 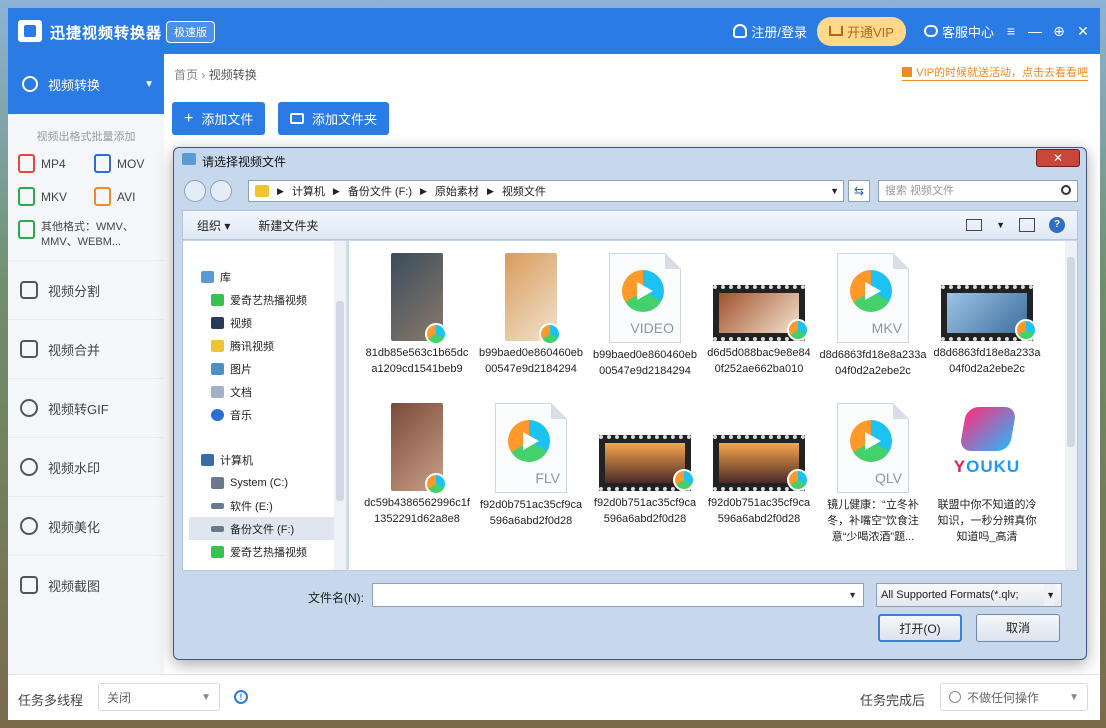 I want to click on sidebar-item-split: 视频分割, so click(x=86, y=289).